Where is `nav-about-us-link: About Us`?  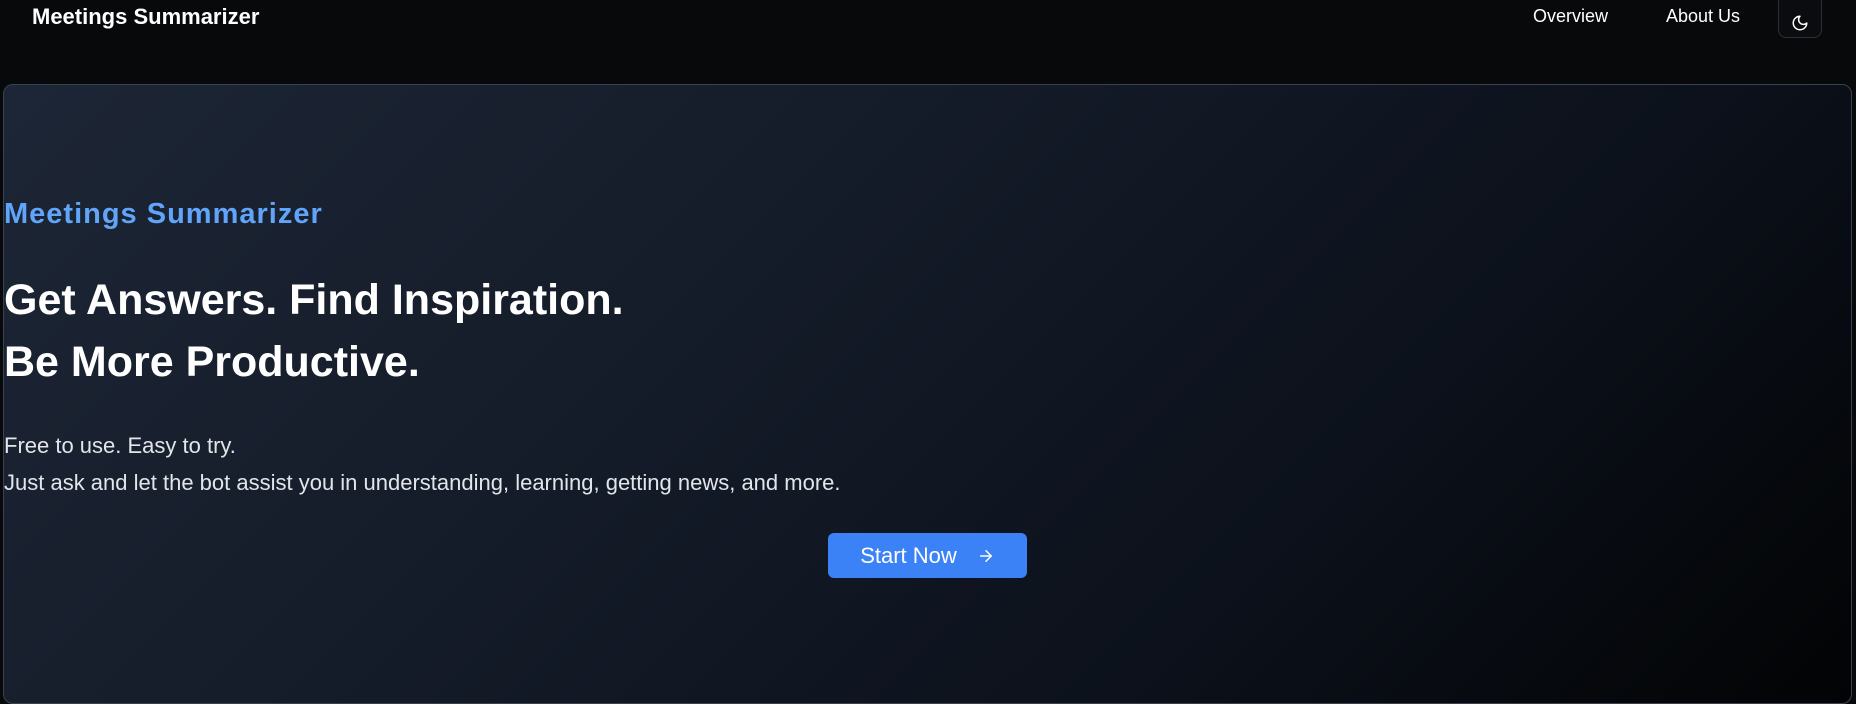 nav-about-us-link: About Us is located at coordinates (1703, 16).